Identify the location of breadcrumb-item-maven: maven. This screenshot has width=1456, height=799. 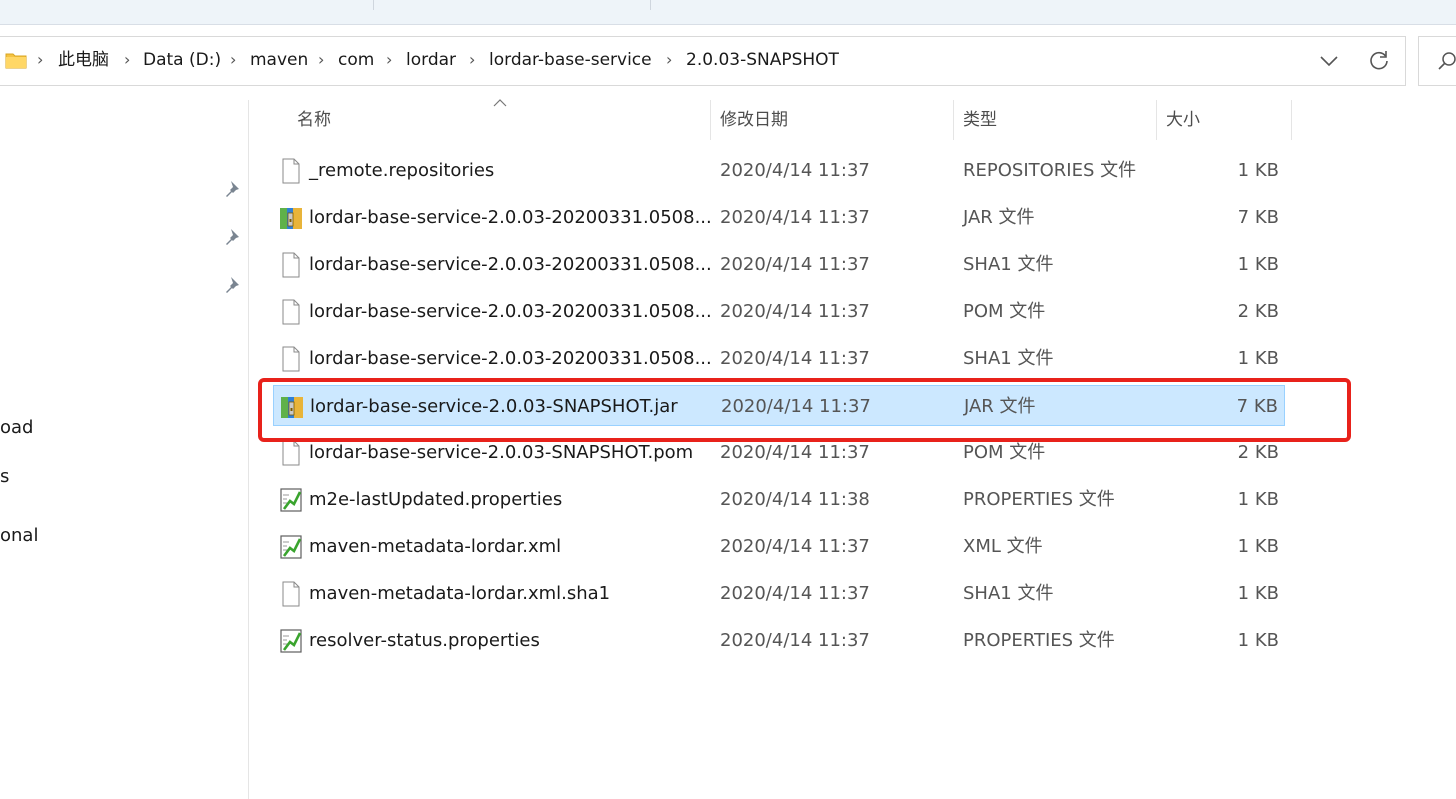
(279, 60).